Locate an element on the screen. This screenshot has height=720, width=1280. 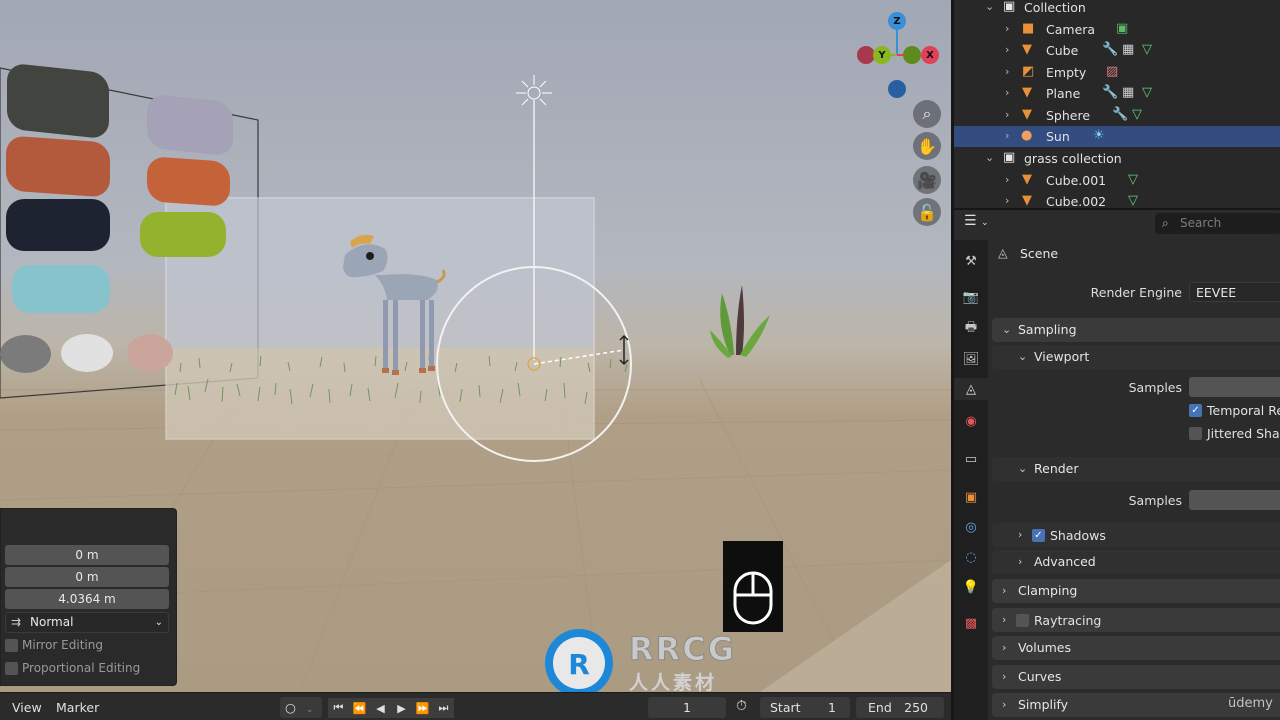
object-data-tab-icon: 💡 is located at coordinates (971, 587).